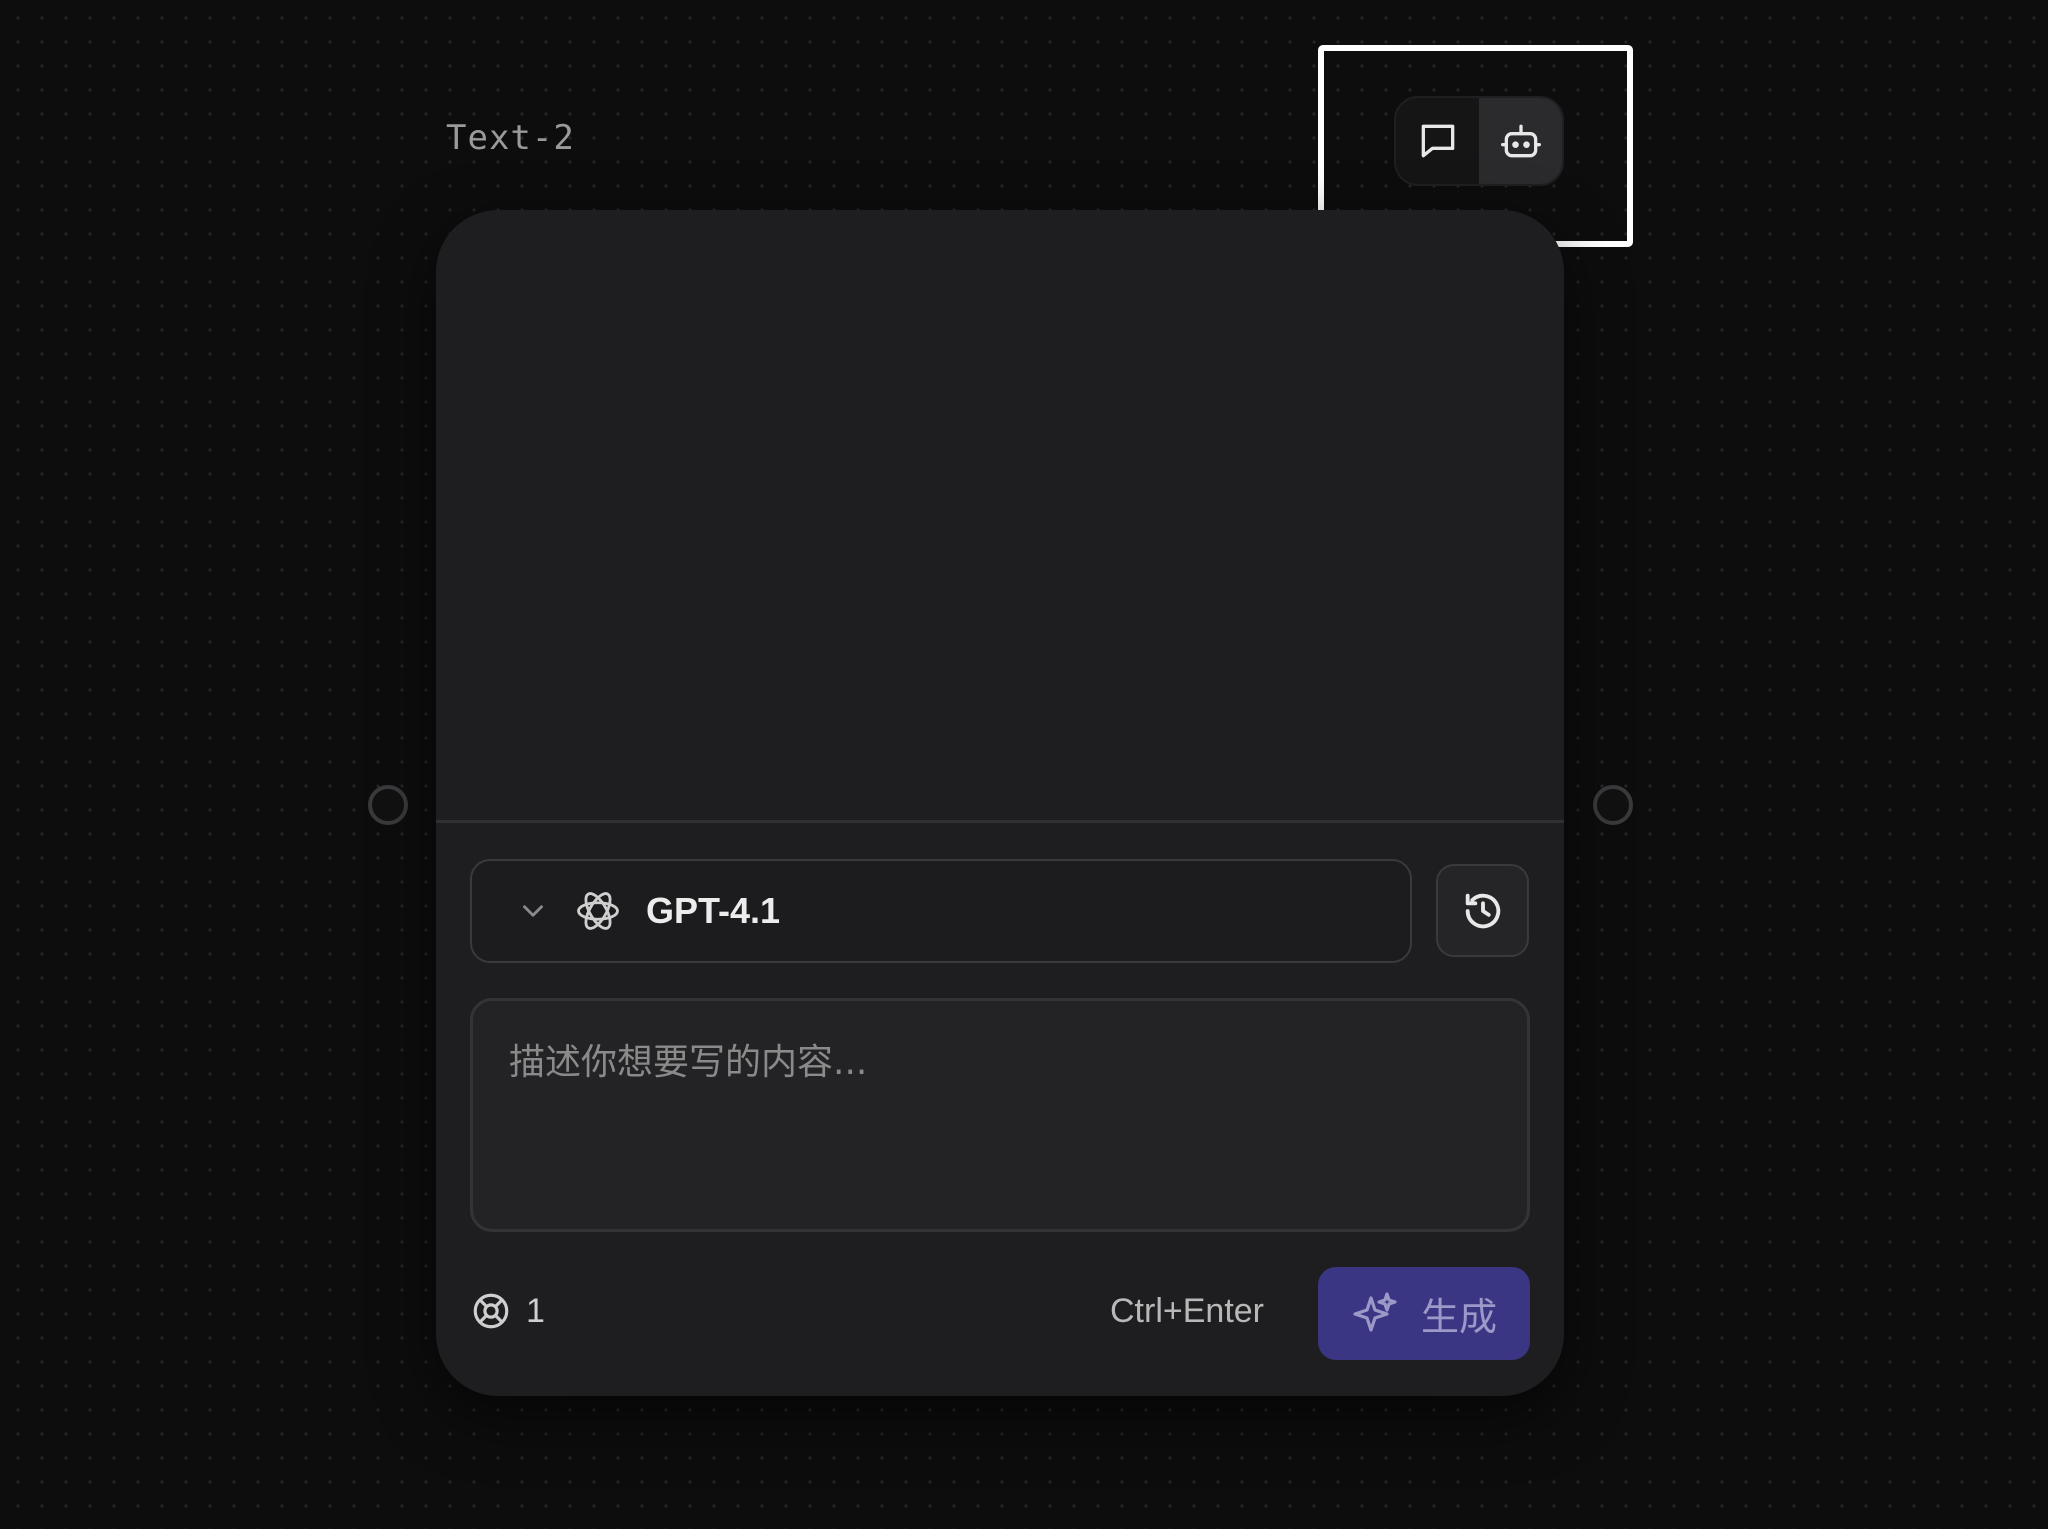 This screenshot has height=1529, width=2048. I want to click on sparkle-icon, so click(1375, 1311).